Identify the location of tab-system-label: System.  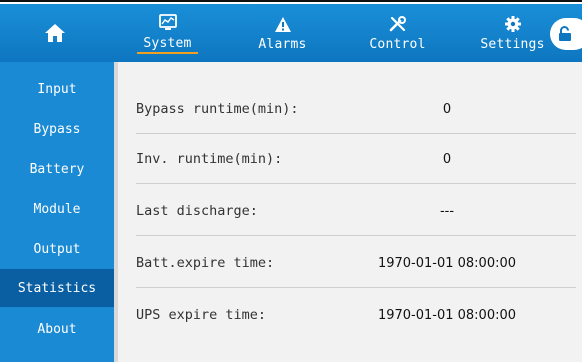
(167, 45).